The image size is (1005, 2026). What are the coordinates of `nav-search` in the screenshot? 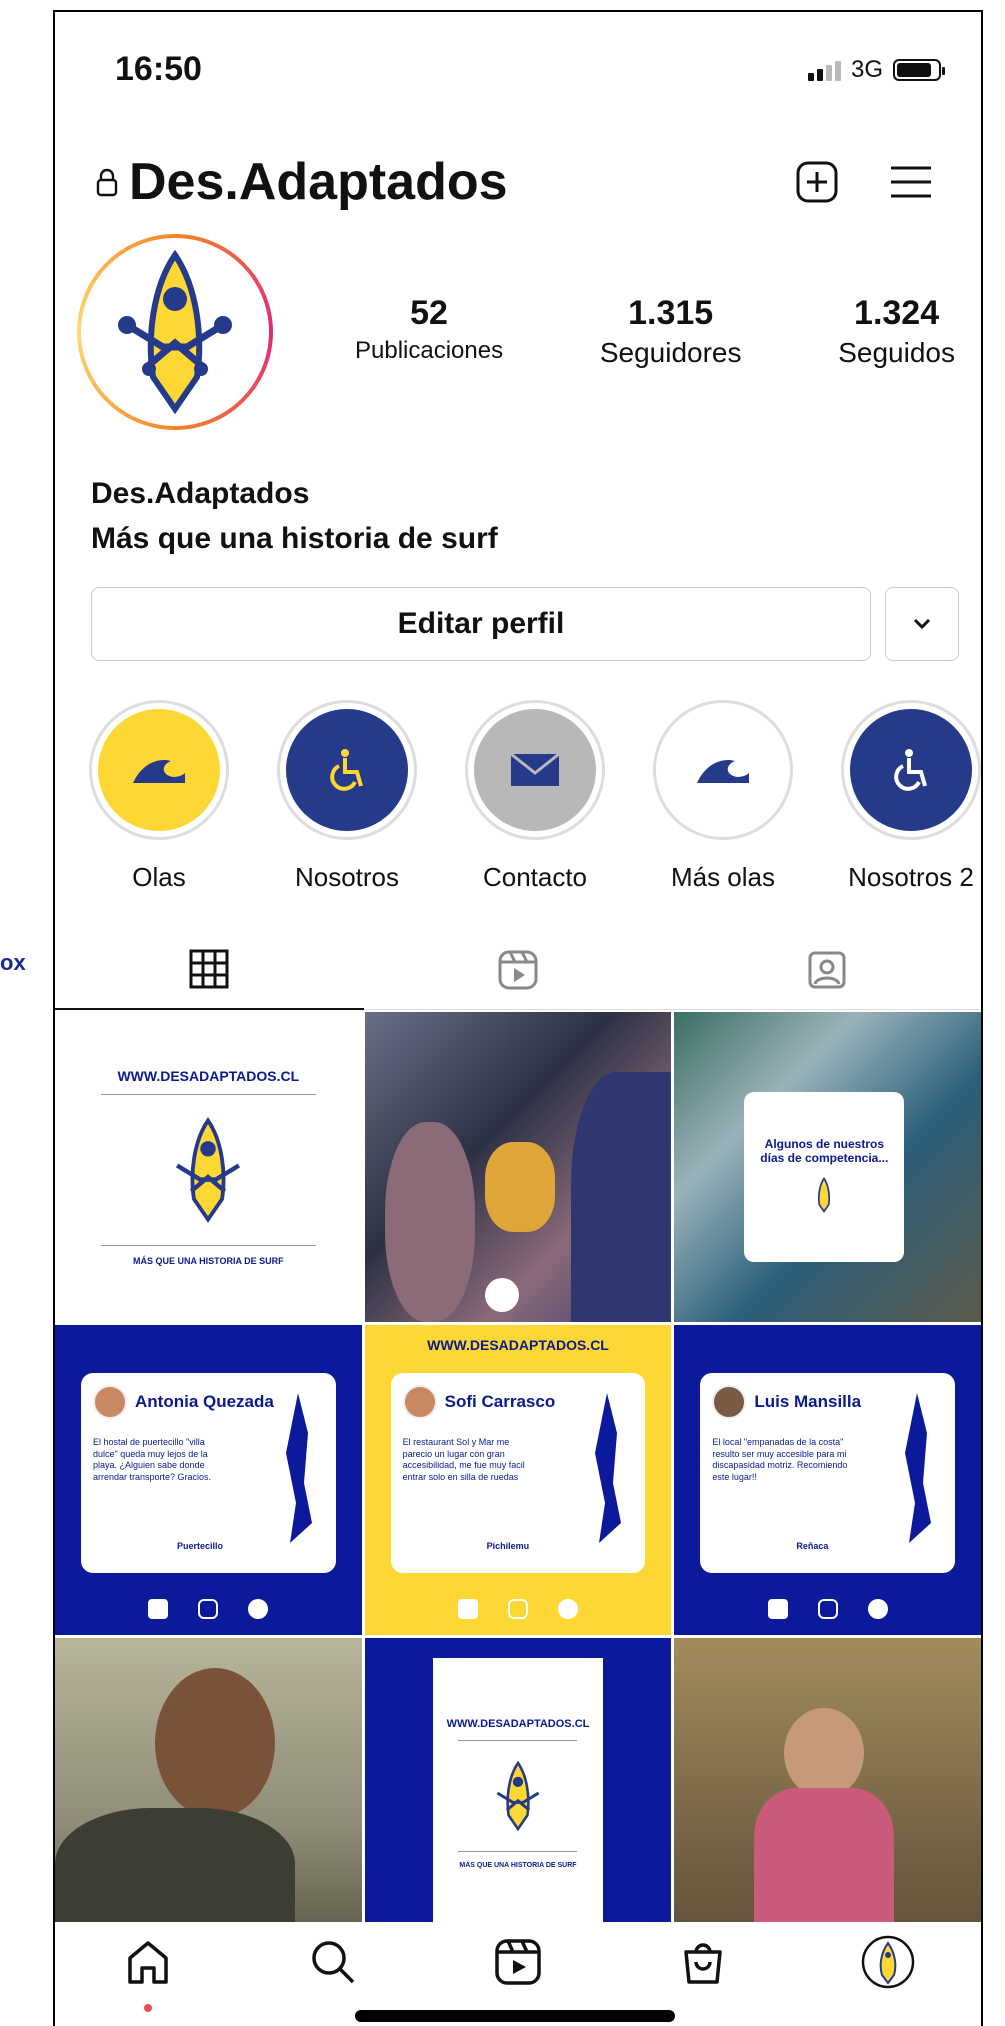 It's located at (333, 1962).